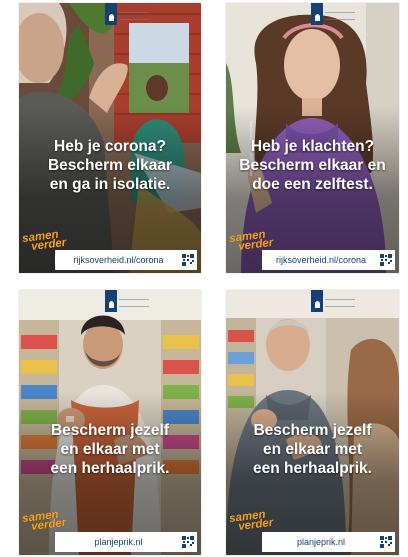  I want to click on message-line: en ga in isolatie., so click(110, 184).